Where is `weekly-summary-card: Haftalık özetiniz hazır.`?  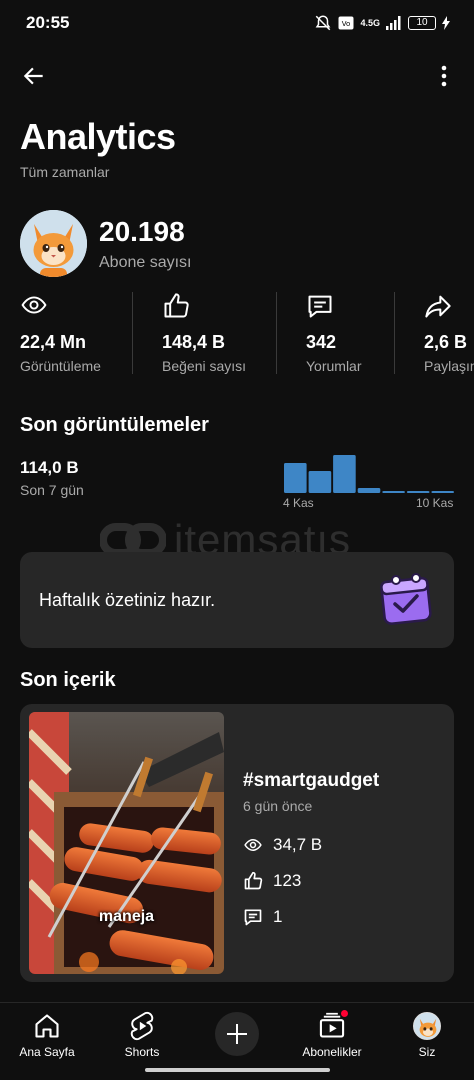
weekly-summary-card: Haftalık özetiniz hazır. is located at coordinates (237, 600).